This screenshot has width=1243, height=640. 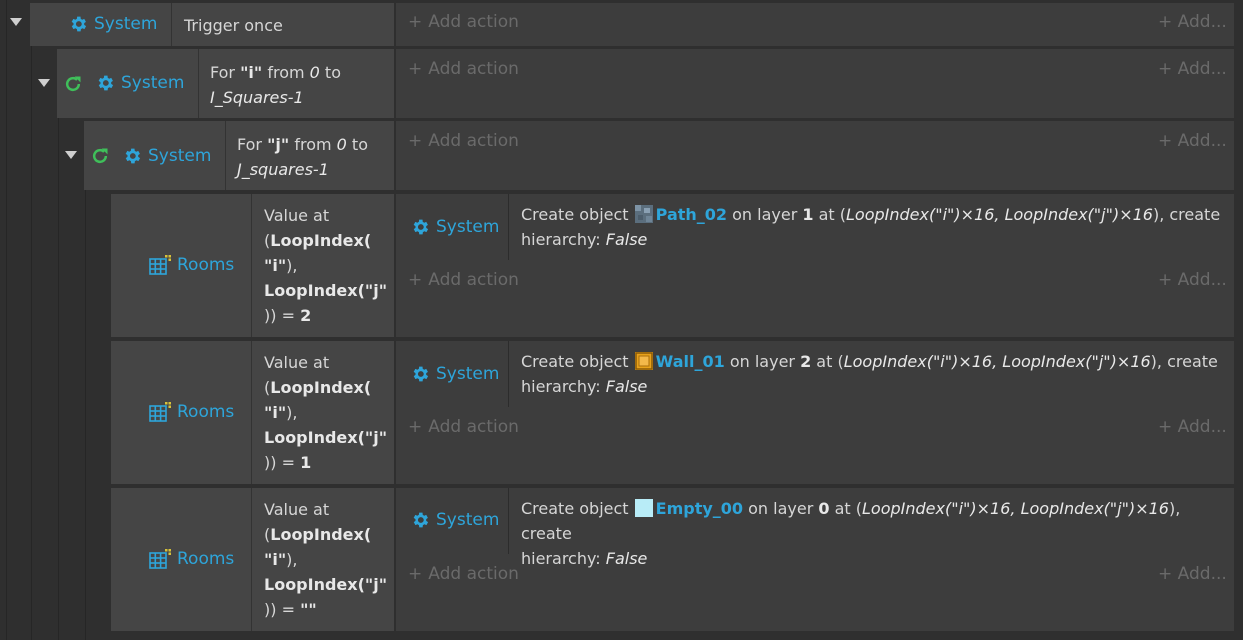 I want to click on condition-block: System For "j" from 0 to J_squares-1, so click(x=240, y=155).